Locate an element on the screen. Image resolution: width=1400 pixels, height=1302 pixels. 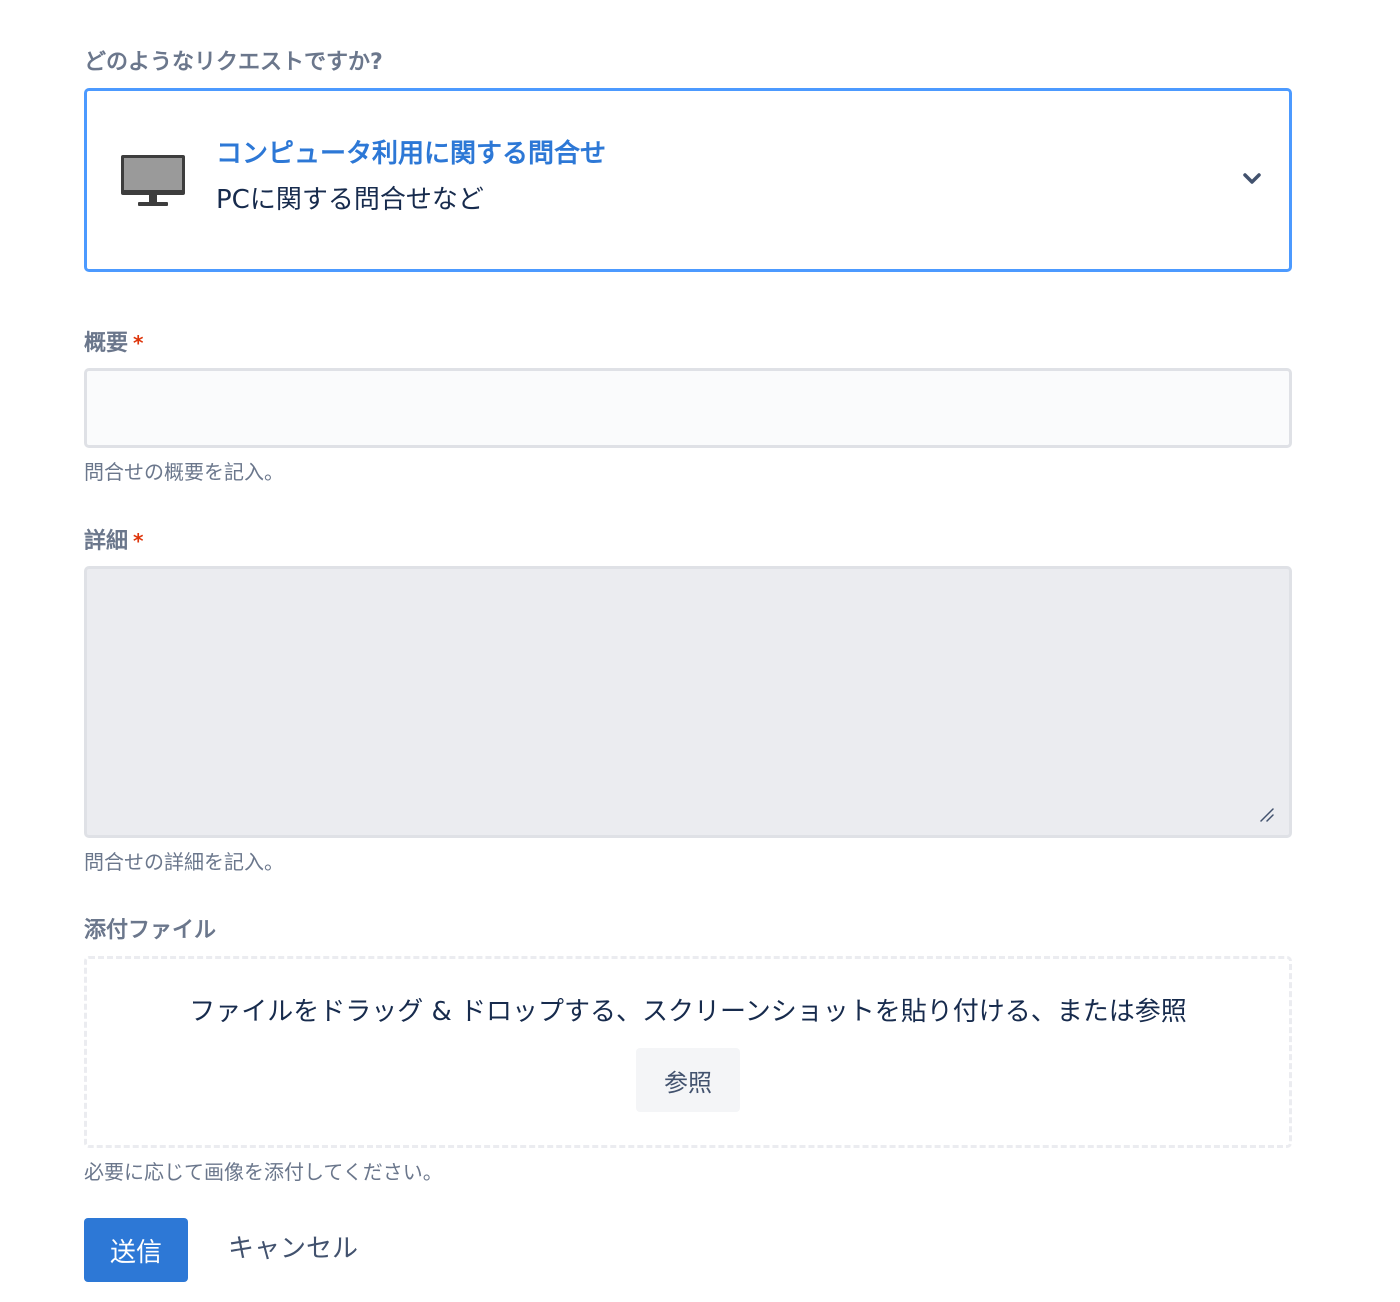
summary-label: 概要 * is located at coordinates (113, 343).